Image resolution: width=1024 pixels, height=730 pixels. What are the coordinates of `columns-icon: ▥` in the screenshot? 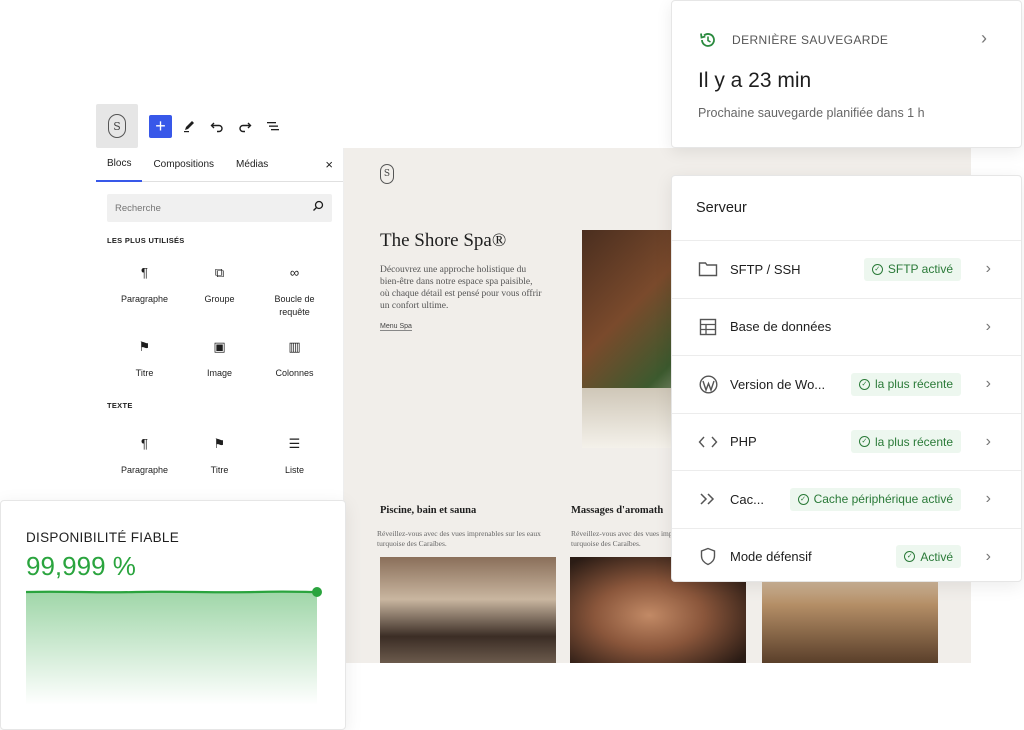 It's located at (294, 346).